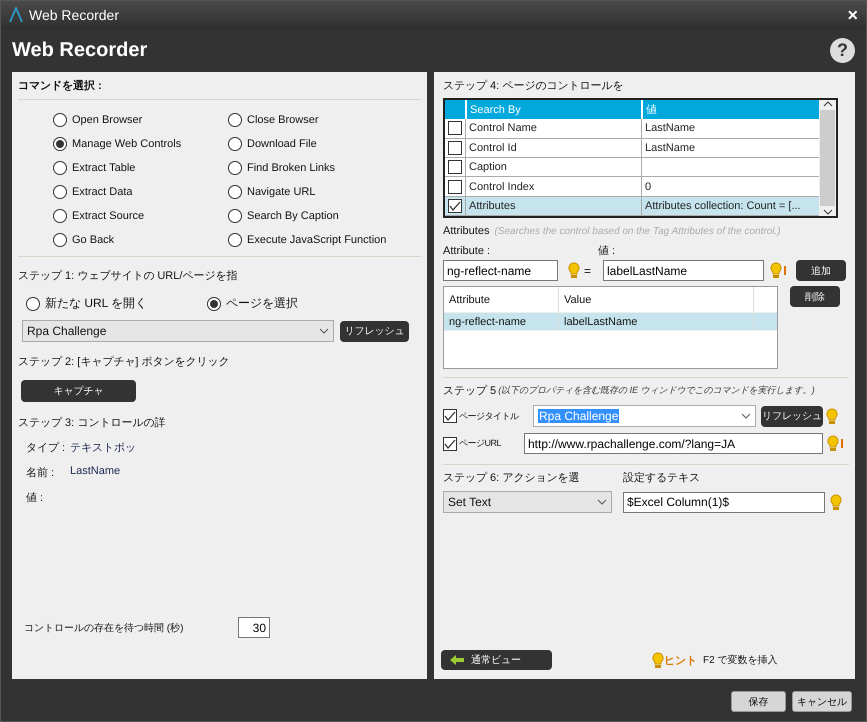 The image size is (867, 722). I want to click on value-label: 値 :, so click(607, 251).